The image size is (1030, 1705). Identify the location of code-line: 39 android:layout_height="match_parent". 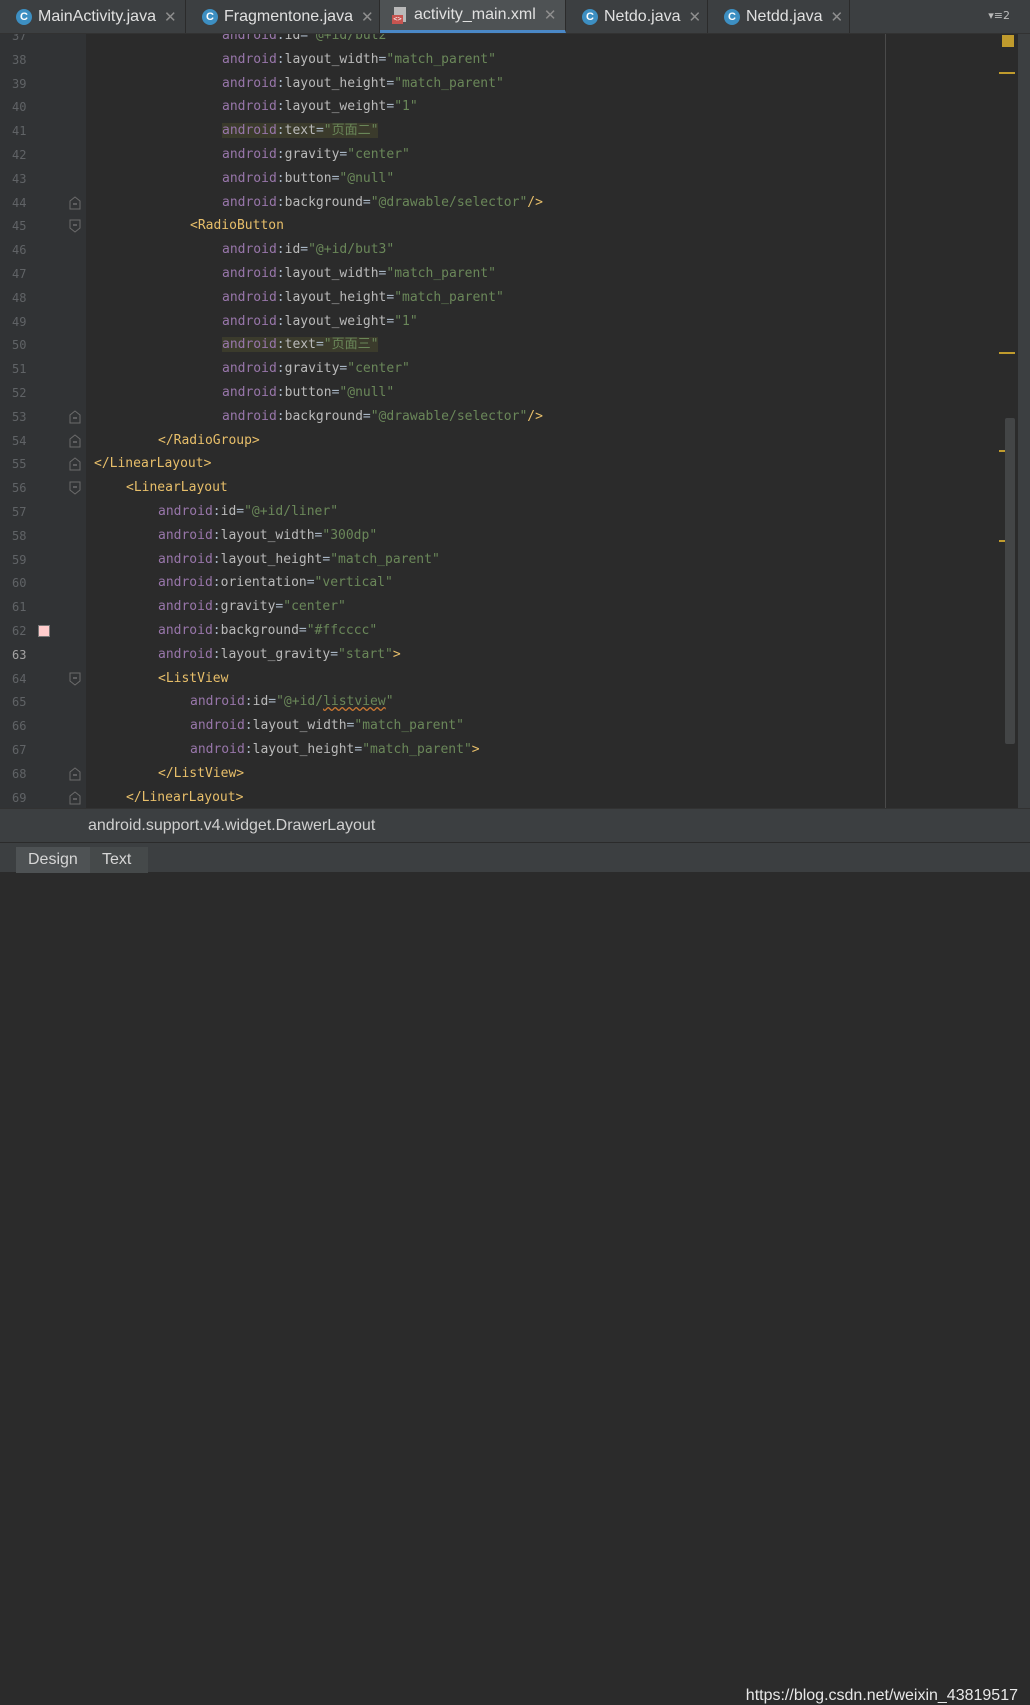
(500, 84).